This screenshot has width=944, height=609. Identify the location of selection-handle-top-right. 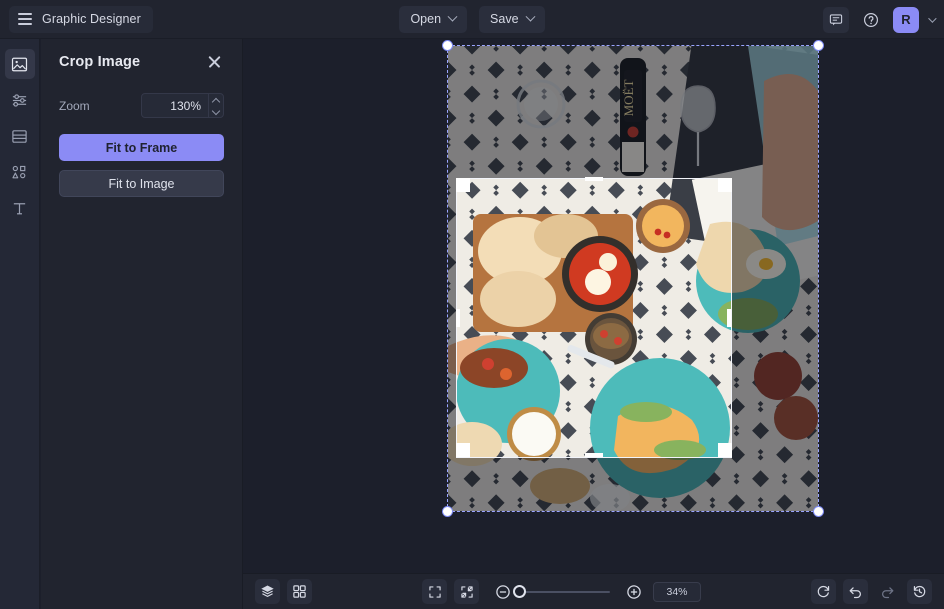
(818, 45).